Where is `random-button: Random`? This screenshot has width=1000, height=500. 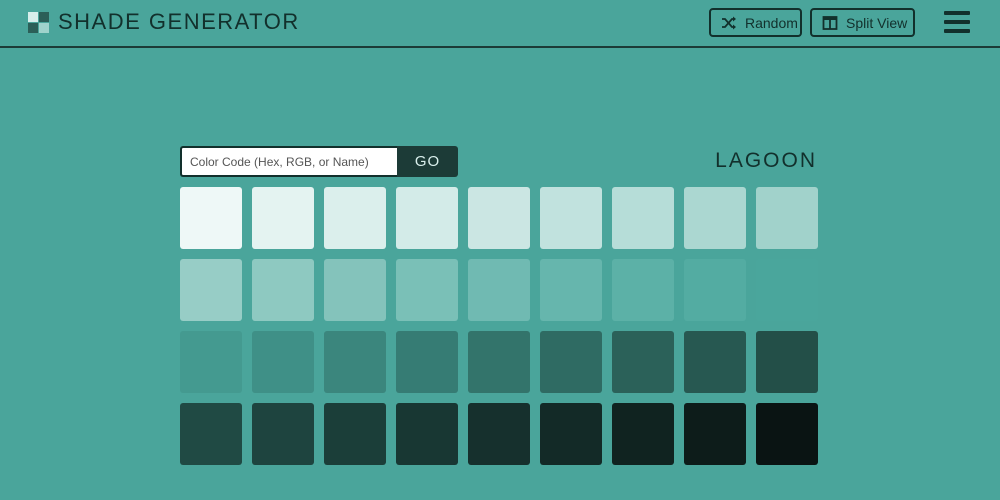 random-button: Random is located at coordinates (755, 22).